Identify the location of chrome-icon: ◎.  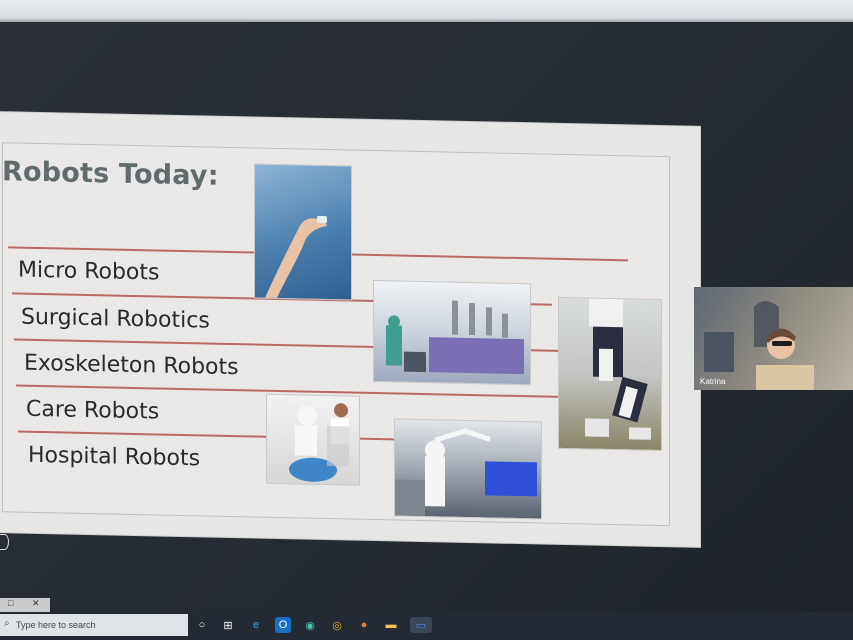
(337, 625).